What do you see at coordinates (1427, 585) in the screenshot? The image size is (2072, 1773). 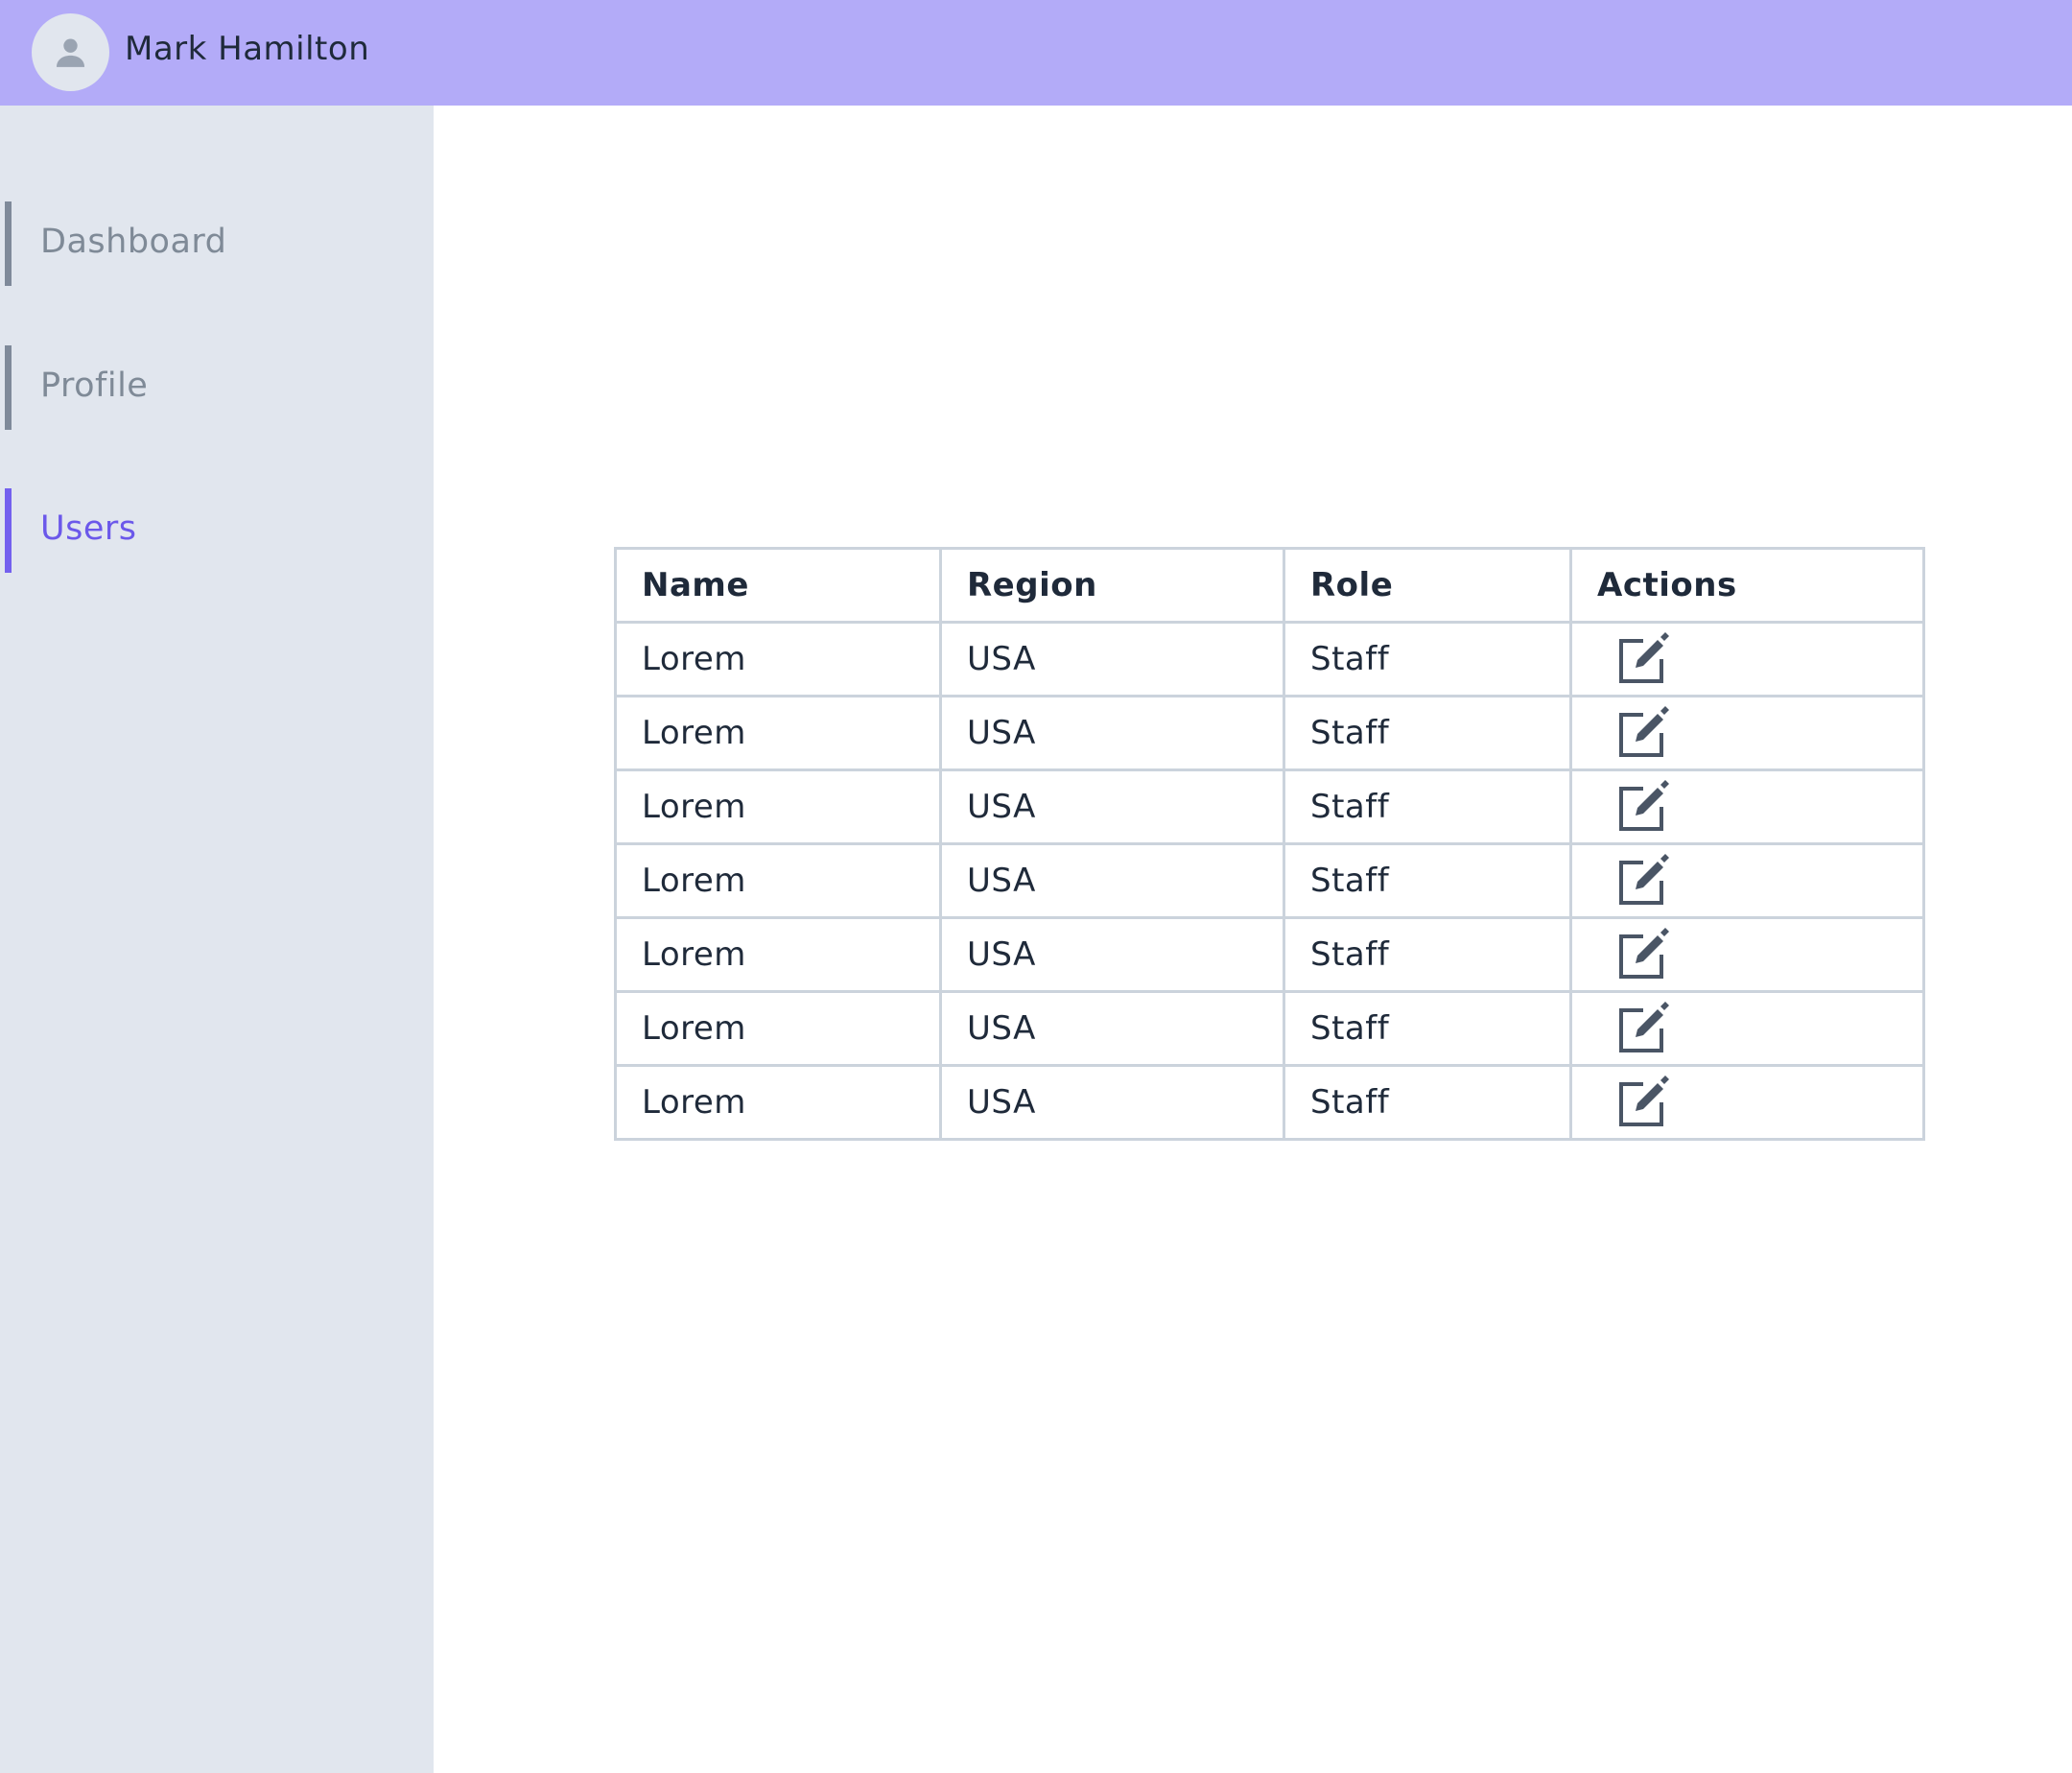 I see `column-header-role: Role` at bounding box center [1427, 585].